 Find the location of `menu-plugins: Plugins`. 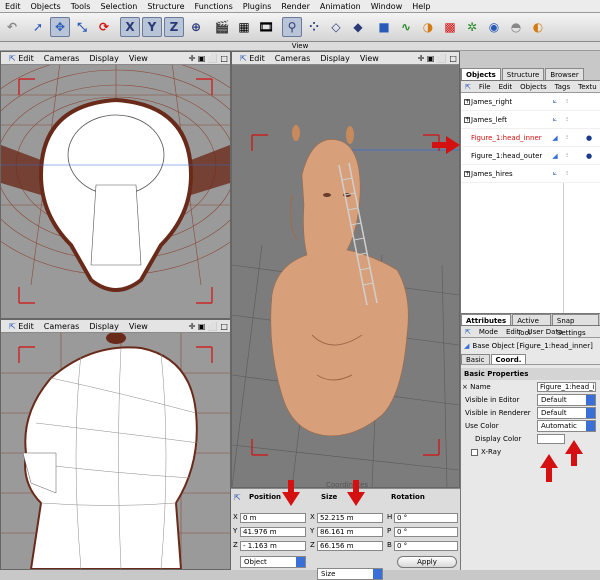

menu-plugins: Plugins is located at coordinates (257, 6).